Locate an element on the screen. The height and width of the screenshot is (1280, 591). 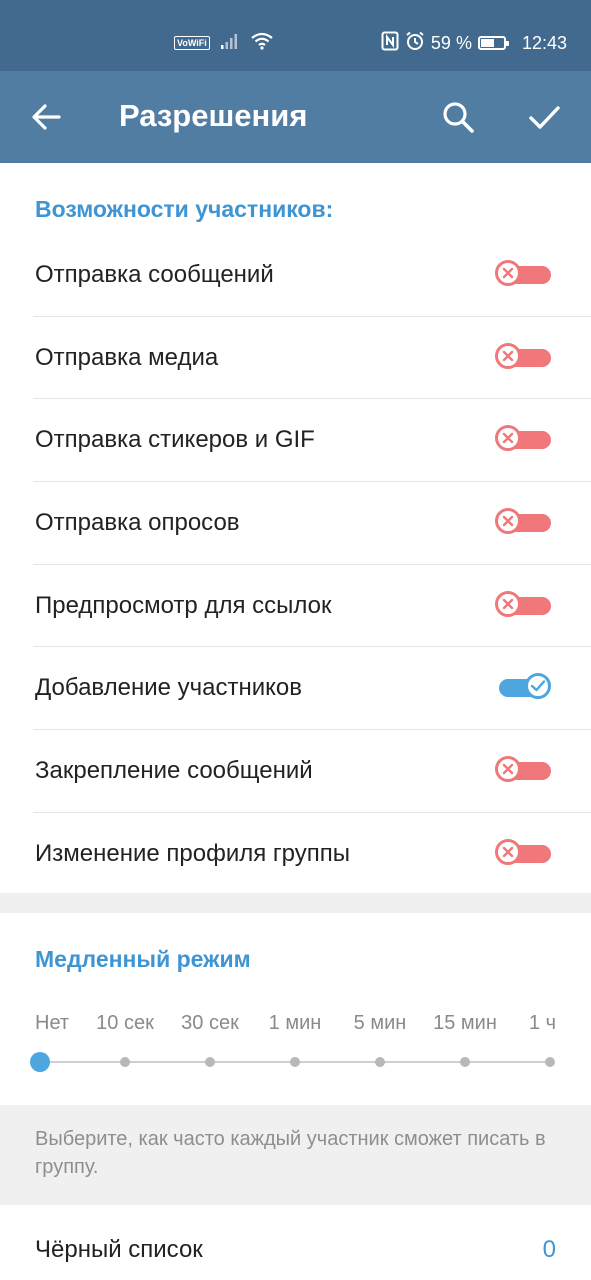
vowifi-badge: VoWiFi is located at coordinates (192, 43).